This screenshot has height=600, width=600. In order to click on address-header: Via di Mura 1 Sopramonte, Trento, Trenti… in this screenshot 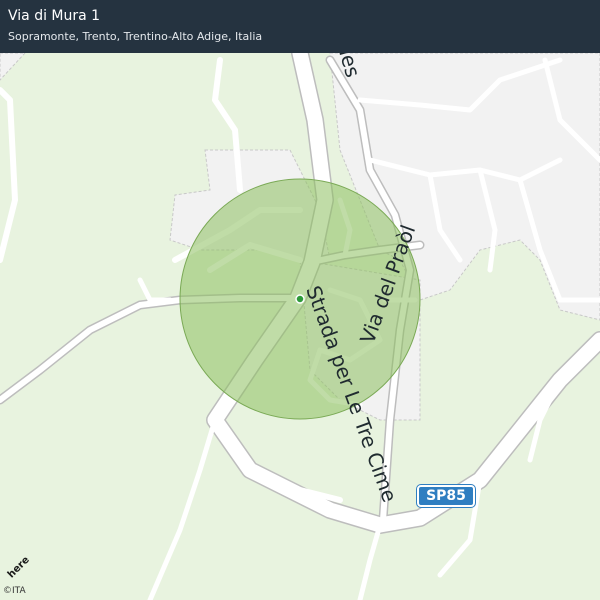, I will do `click(300, 26)`.